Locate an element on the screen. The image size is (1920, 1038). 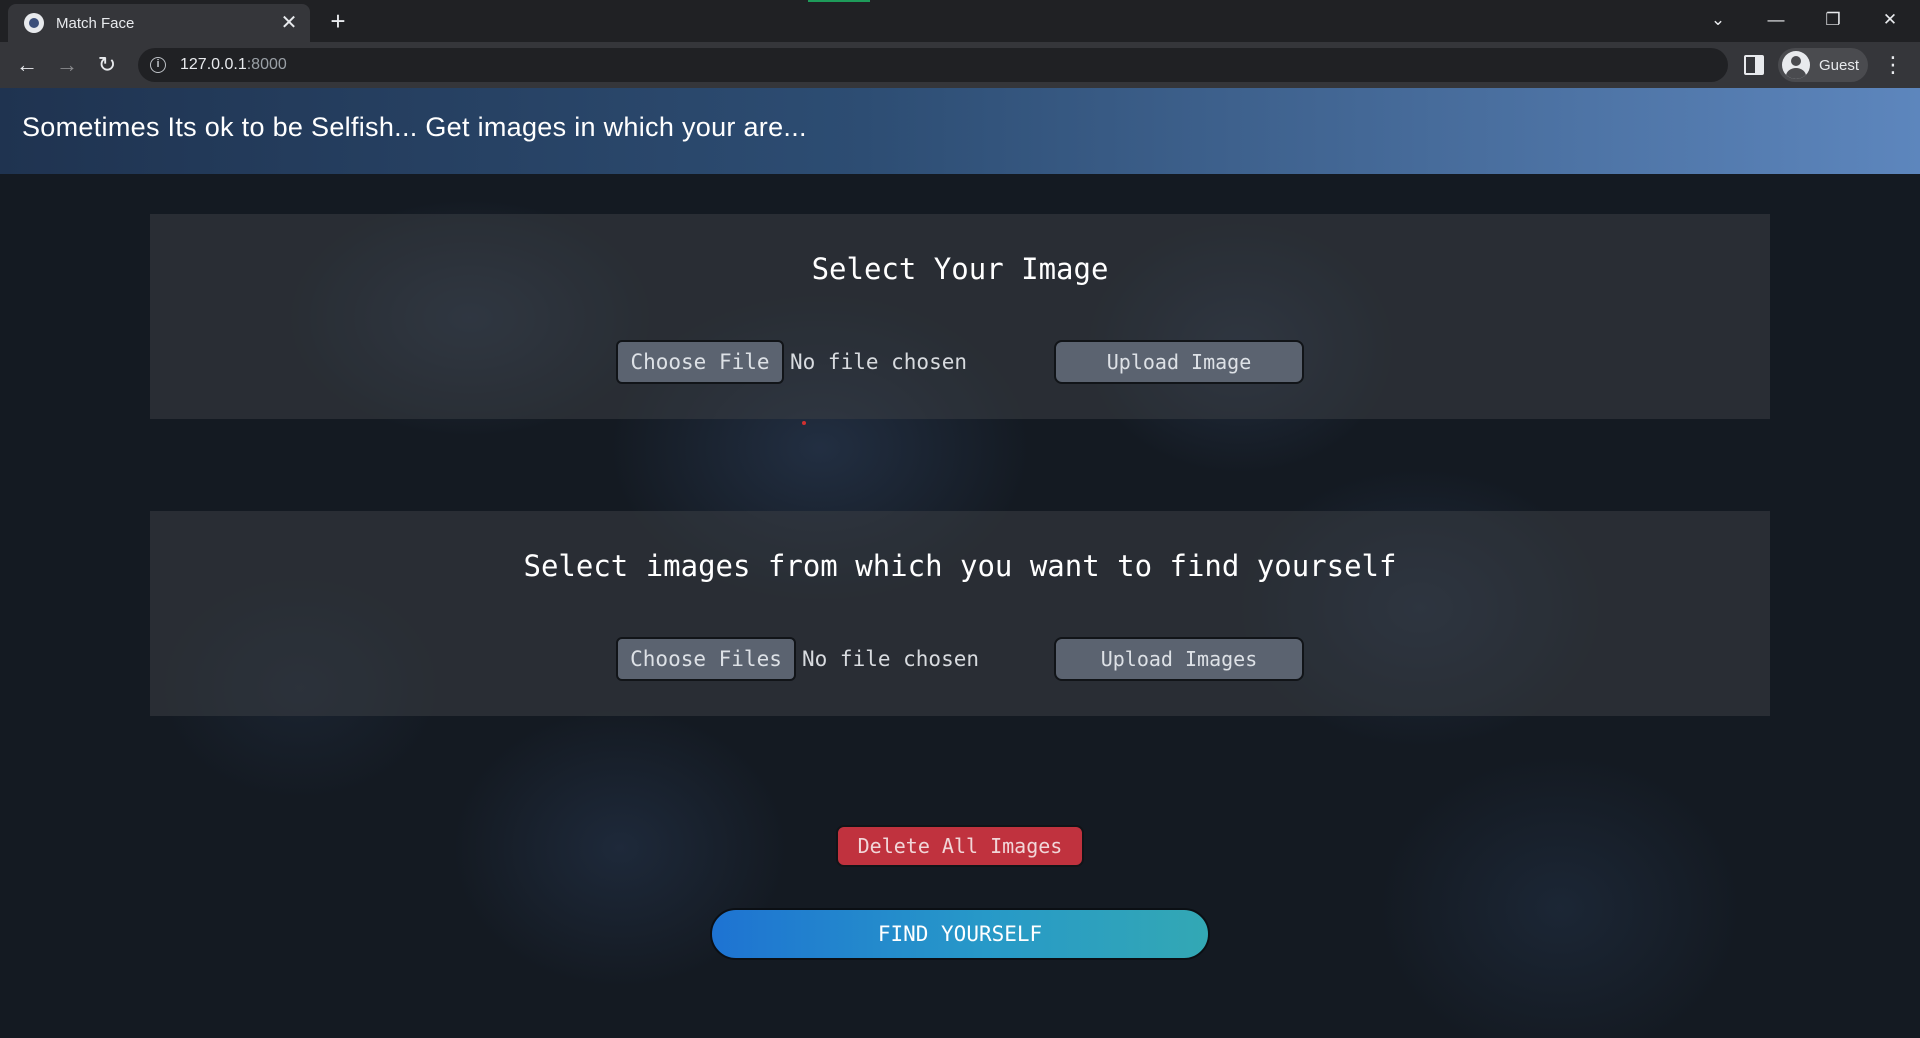
match-face-favicon-icon is located at coordinates (34, 23).